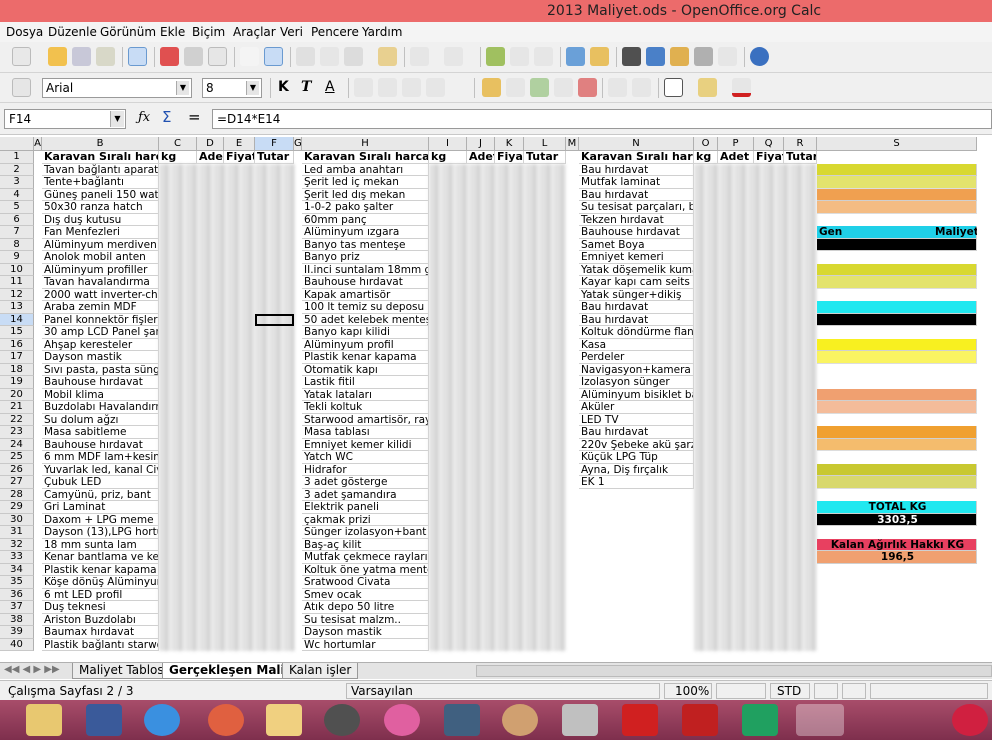 The image size is (992, 740). What do you see at coordinates (402, 720) in the screenshot?
I see `flower-app-icon` at bounding box center [402, 720].